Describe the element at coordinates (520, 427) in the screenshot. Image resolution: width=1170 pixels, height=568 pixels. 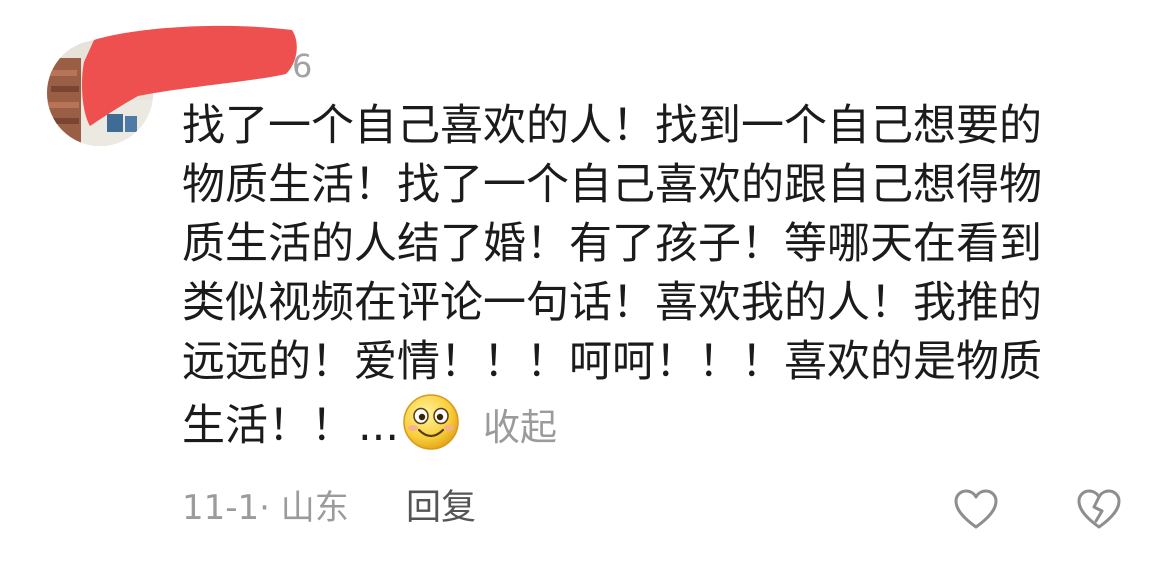
I see `collapse-button: 收起` at that location.